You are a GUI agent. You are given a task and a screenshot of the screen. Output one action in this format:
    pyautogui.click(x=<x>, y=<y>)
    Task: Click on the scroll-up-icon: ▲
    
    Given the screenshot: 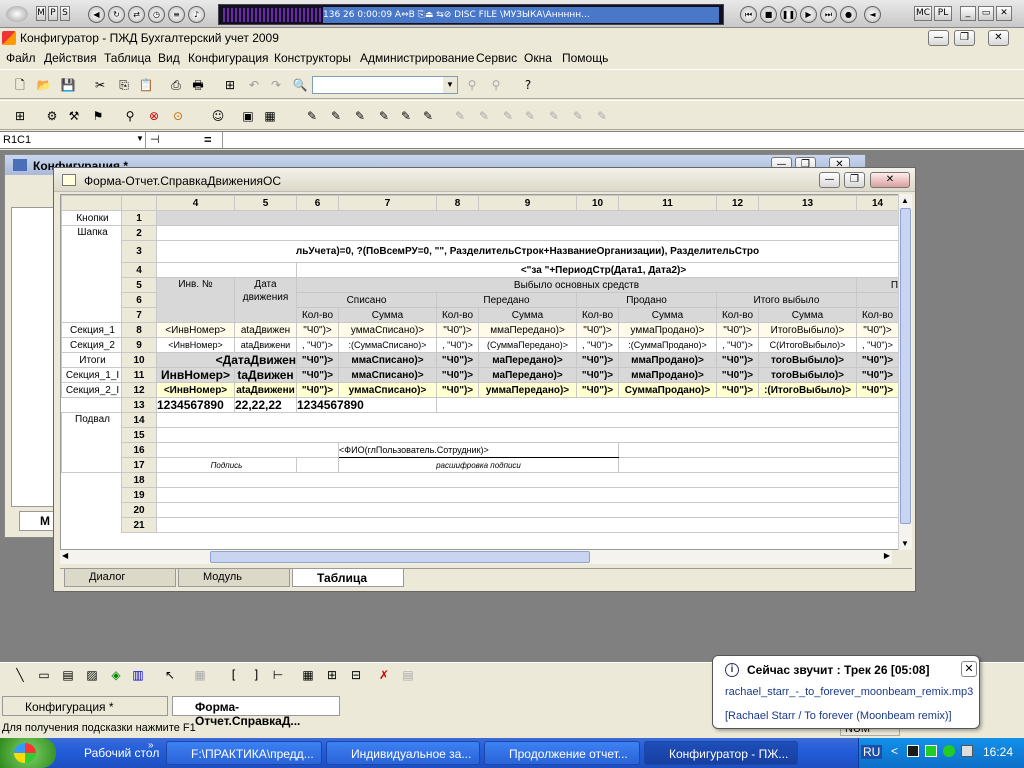 What is the action you would take?
    pyautogui.click(x=905, y=200)
    